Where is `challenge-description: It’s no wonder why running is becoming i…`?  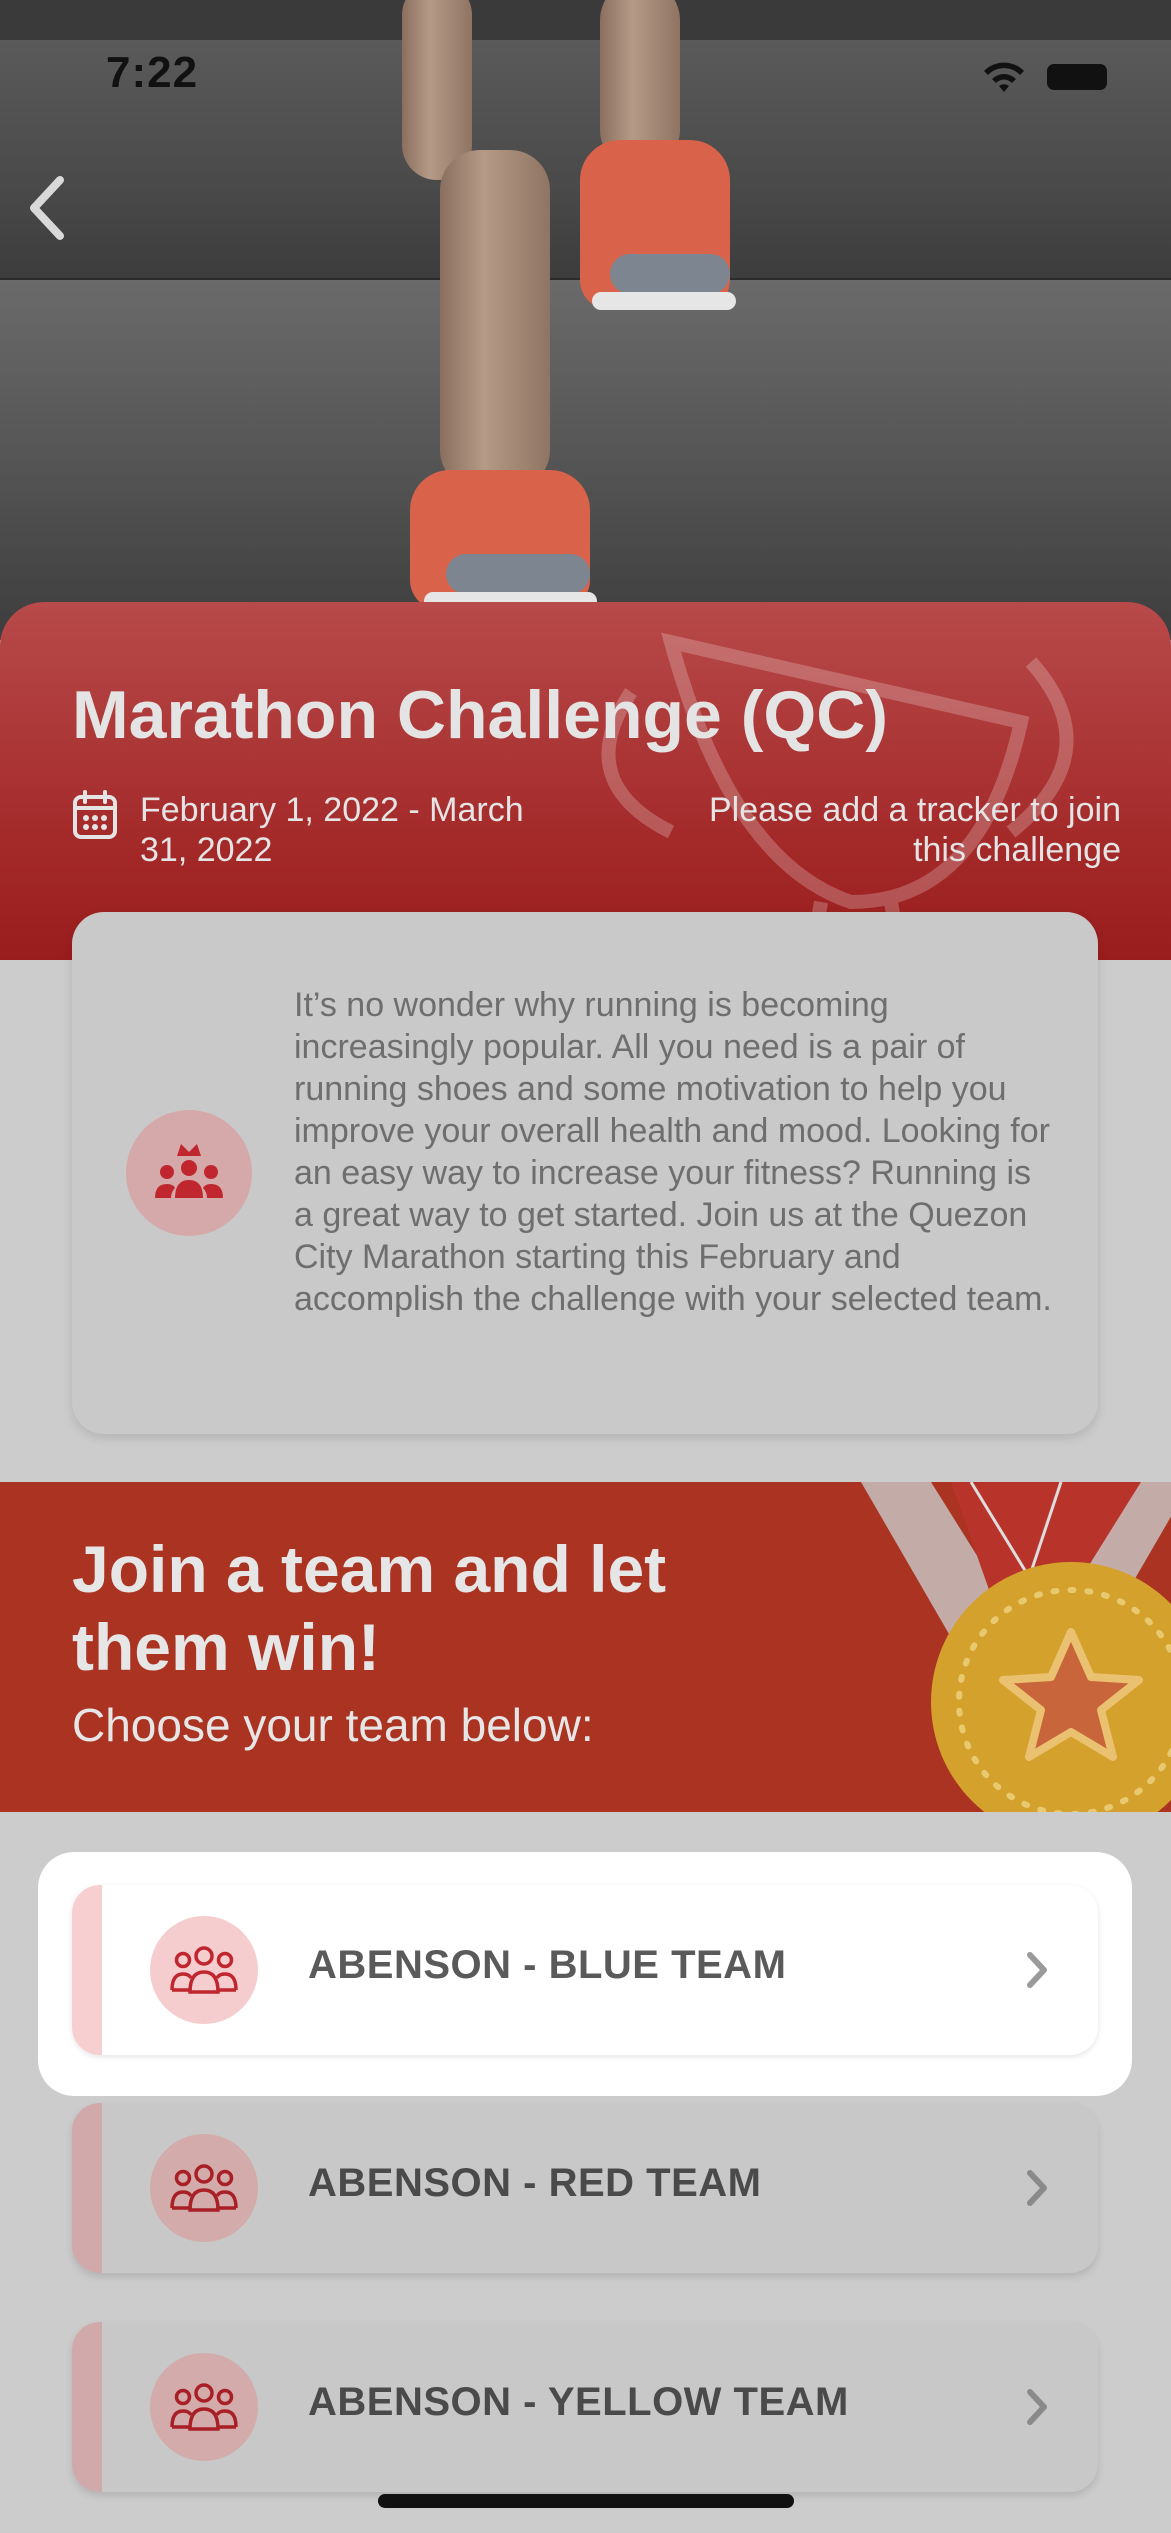
challenge-description: It’s no wonder why running is becoming i… is located at coordinates (673, 1152).